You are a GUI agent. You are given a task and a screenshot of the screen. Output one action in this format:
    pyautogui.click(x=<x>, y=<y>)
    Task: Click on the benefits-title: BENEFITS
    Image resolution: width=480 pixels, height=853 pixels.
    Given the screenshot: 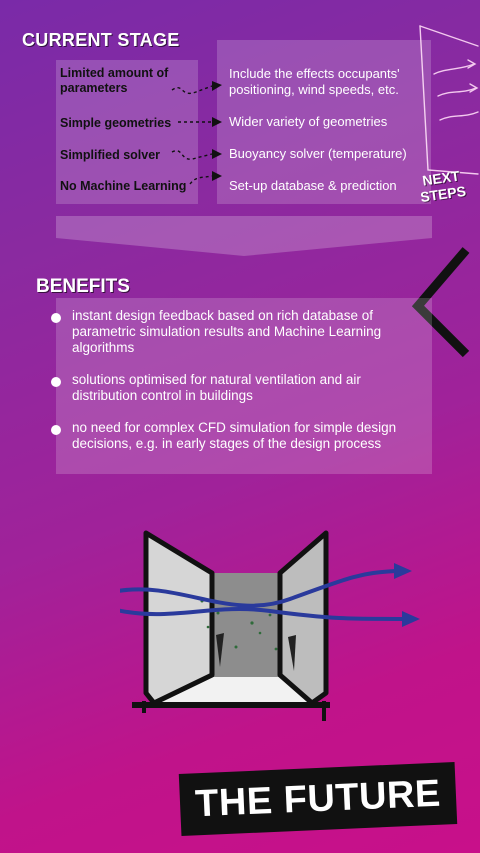 What is the action you would take?
    pyautogui.click(x=83, y=286)
    